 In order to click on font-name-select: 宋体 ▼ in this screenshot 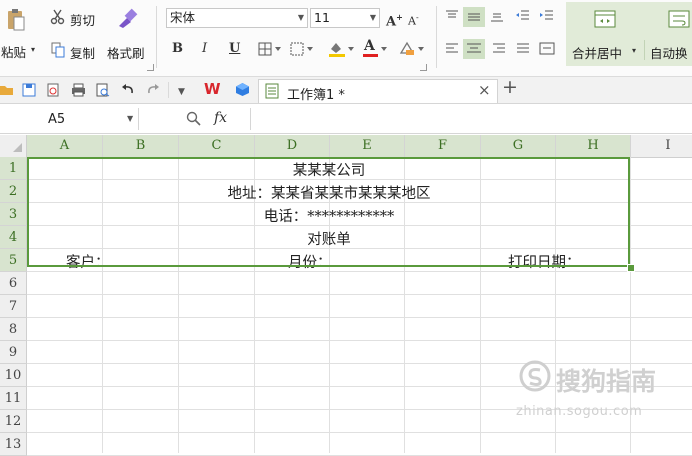, I will do `click(237, 18)`.